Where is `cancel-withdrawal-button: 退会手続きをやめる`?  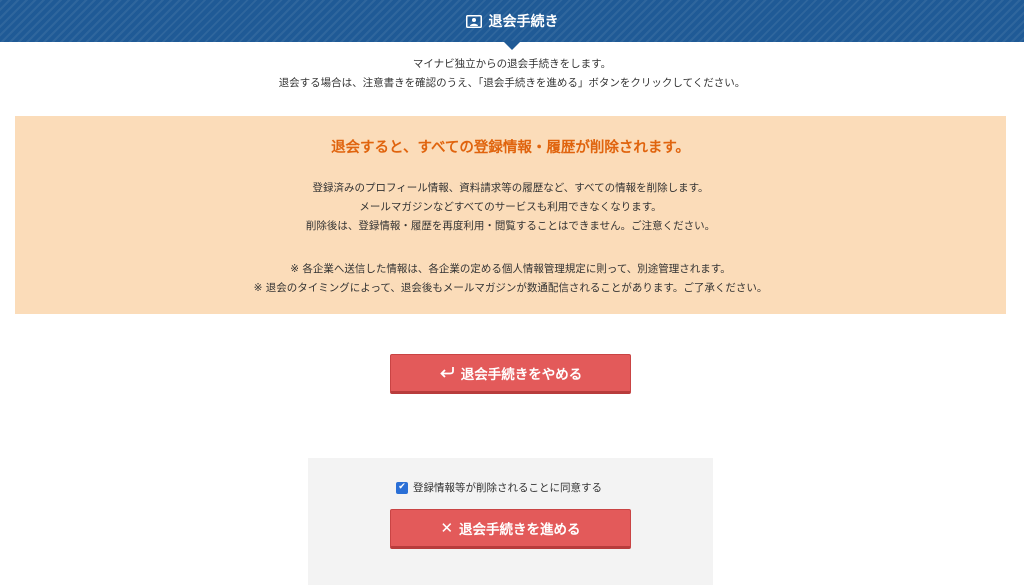
cancel-withdrawal-button: 退会手続きをやめる is located at coordinates (510, 374).